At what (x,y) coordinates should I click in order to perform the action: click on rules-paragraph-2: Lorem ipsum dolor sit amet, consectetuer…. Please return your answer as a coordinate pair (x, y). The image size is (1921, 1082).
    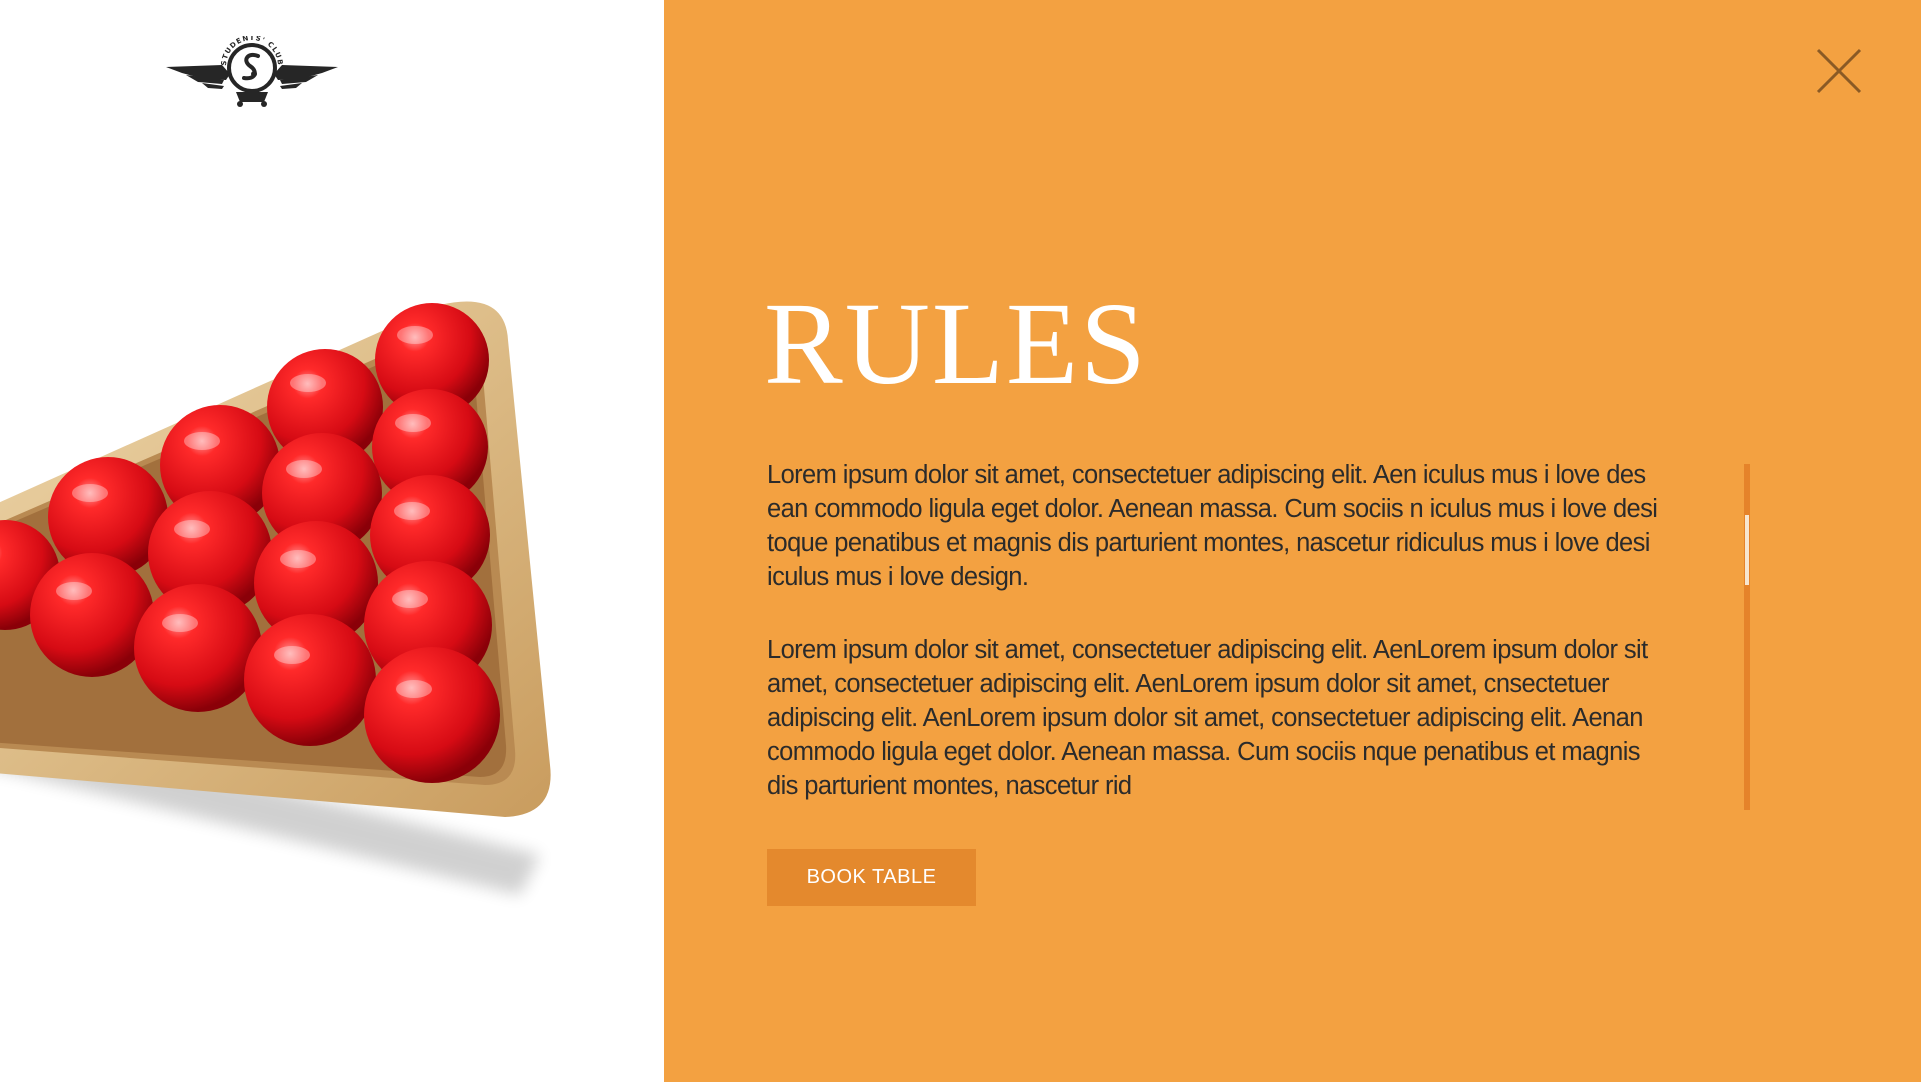
    Looking at the image, I should click on (1207, 718).